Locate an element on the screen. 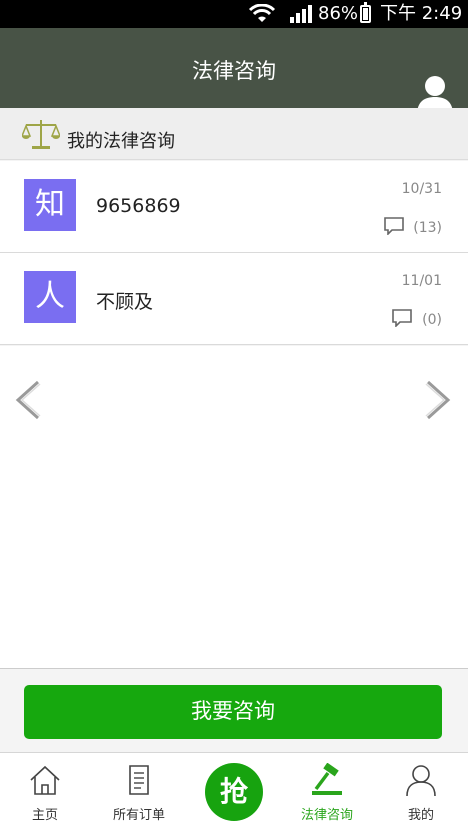 This screenshot has width=468, height=830. comment-count: (13) is located at coordinates (427, 228).